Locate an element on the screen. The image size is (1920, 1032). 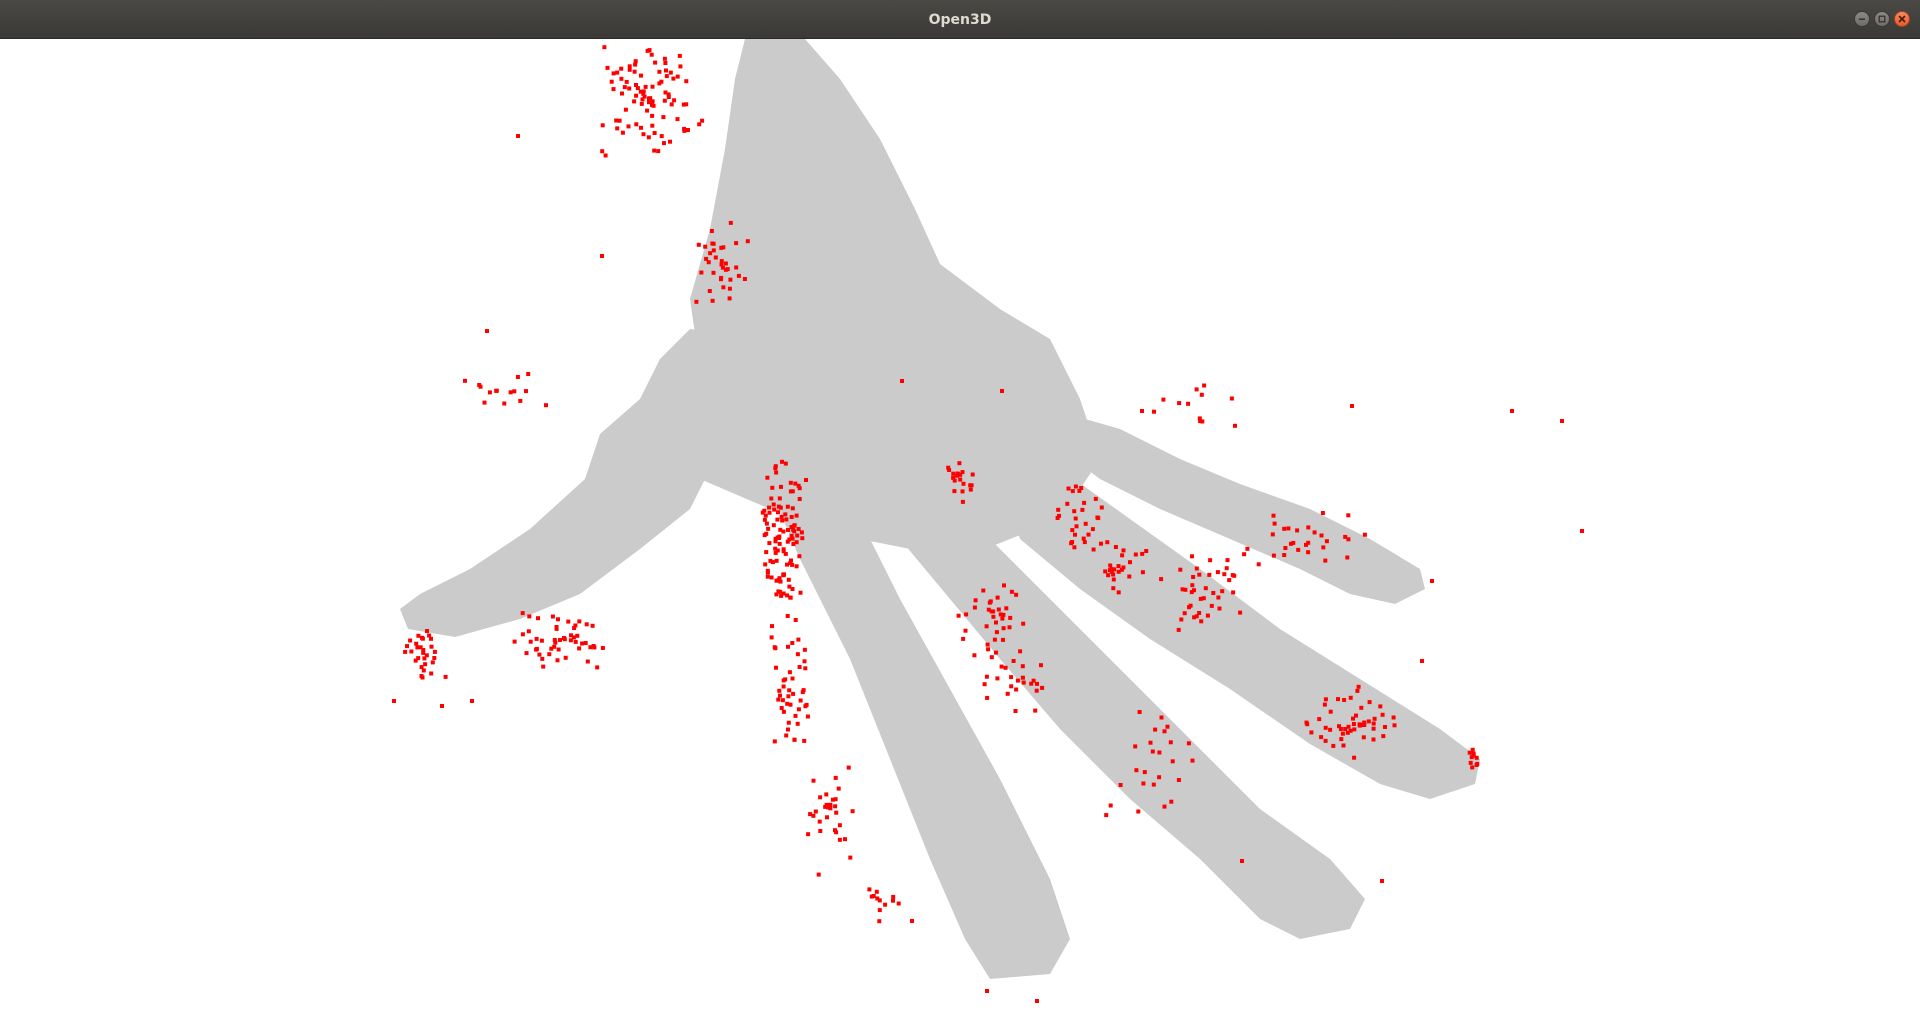
minimize-button is located at coordinates (1862, 19).